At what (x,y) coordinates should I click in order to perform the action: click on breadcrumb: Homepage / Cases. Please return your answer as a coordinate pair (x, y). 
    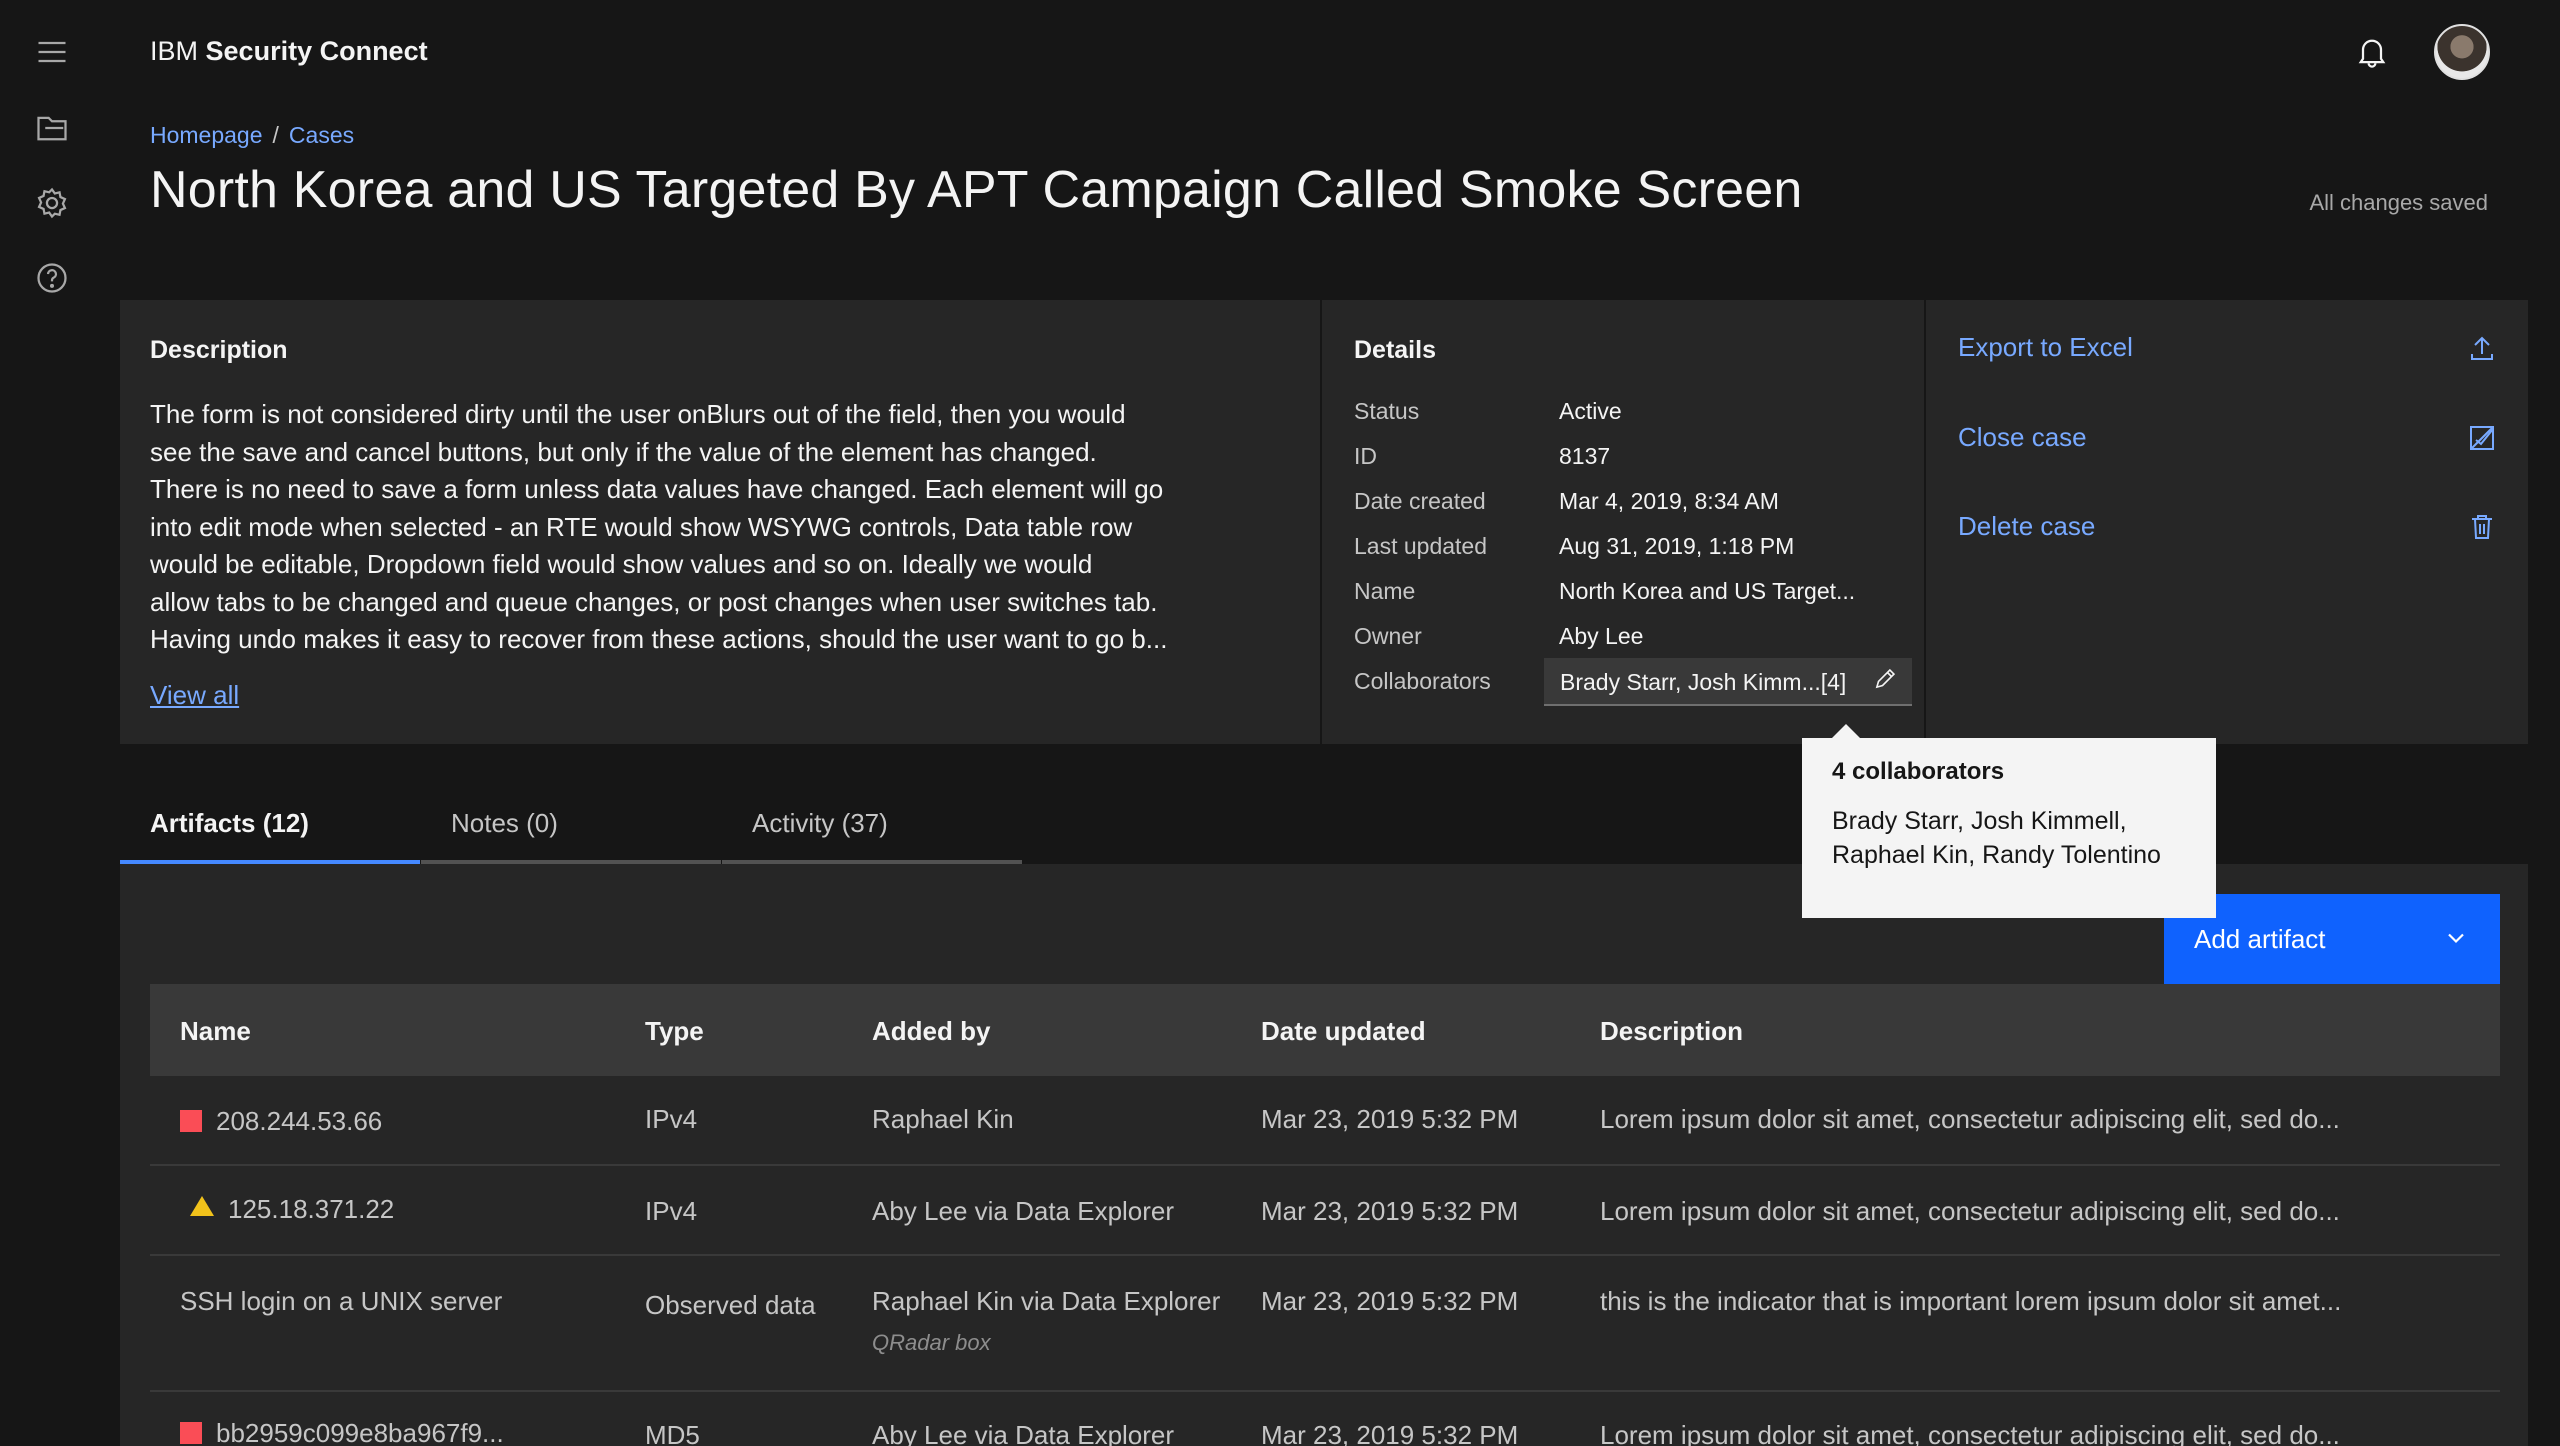
    Looking at the image, I should click on (252, 135).